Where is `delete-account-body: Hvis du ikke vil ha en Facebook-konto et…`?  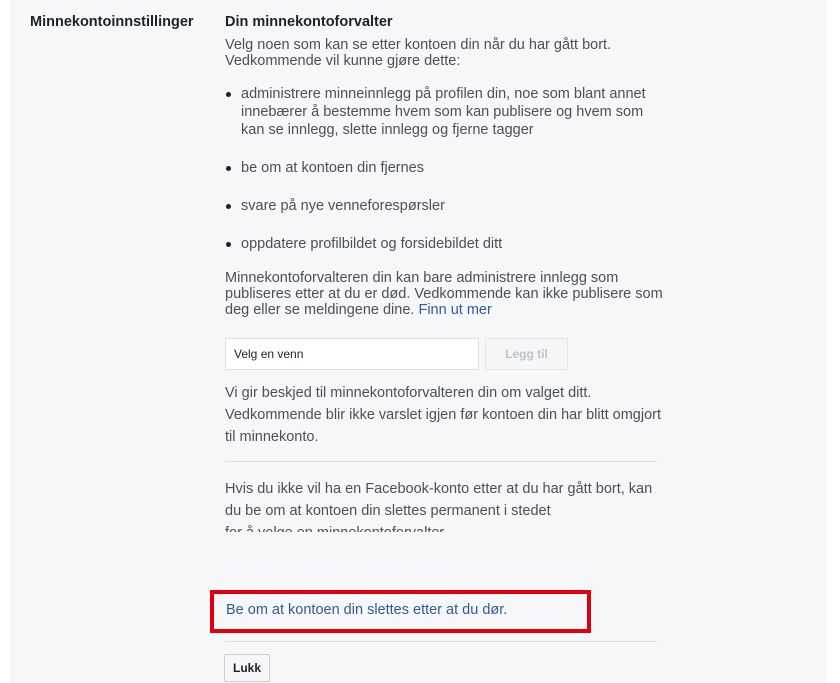 delete-account-body: Hvis du ikke vil ha en Facebook-konto et… is located at coordinates (439, 500).